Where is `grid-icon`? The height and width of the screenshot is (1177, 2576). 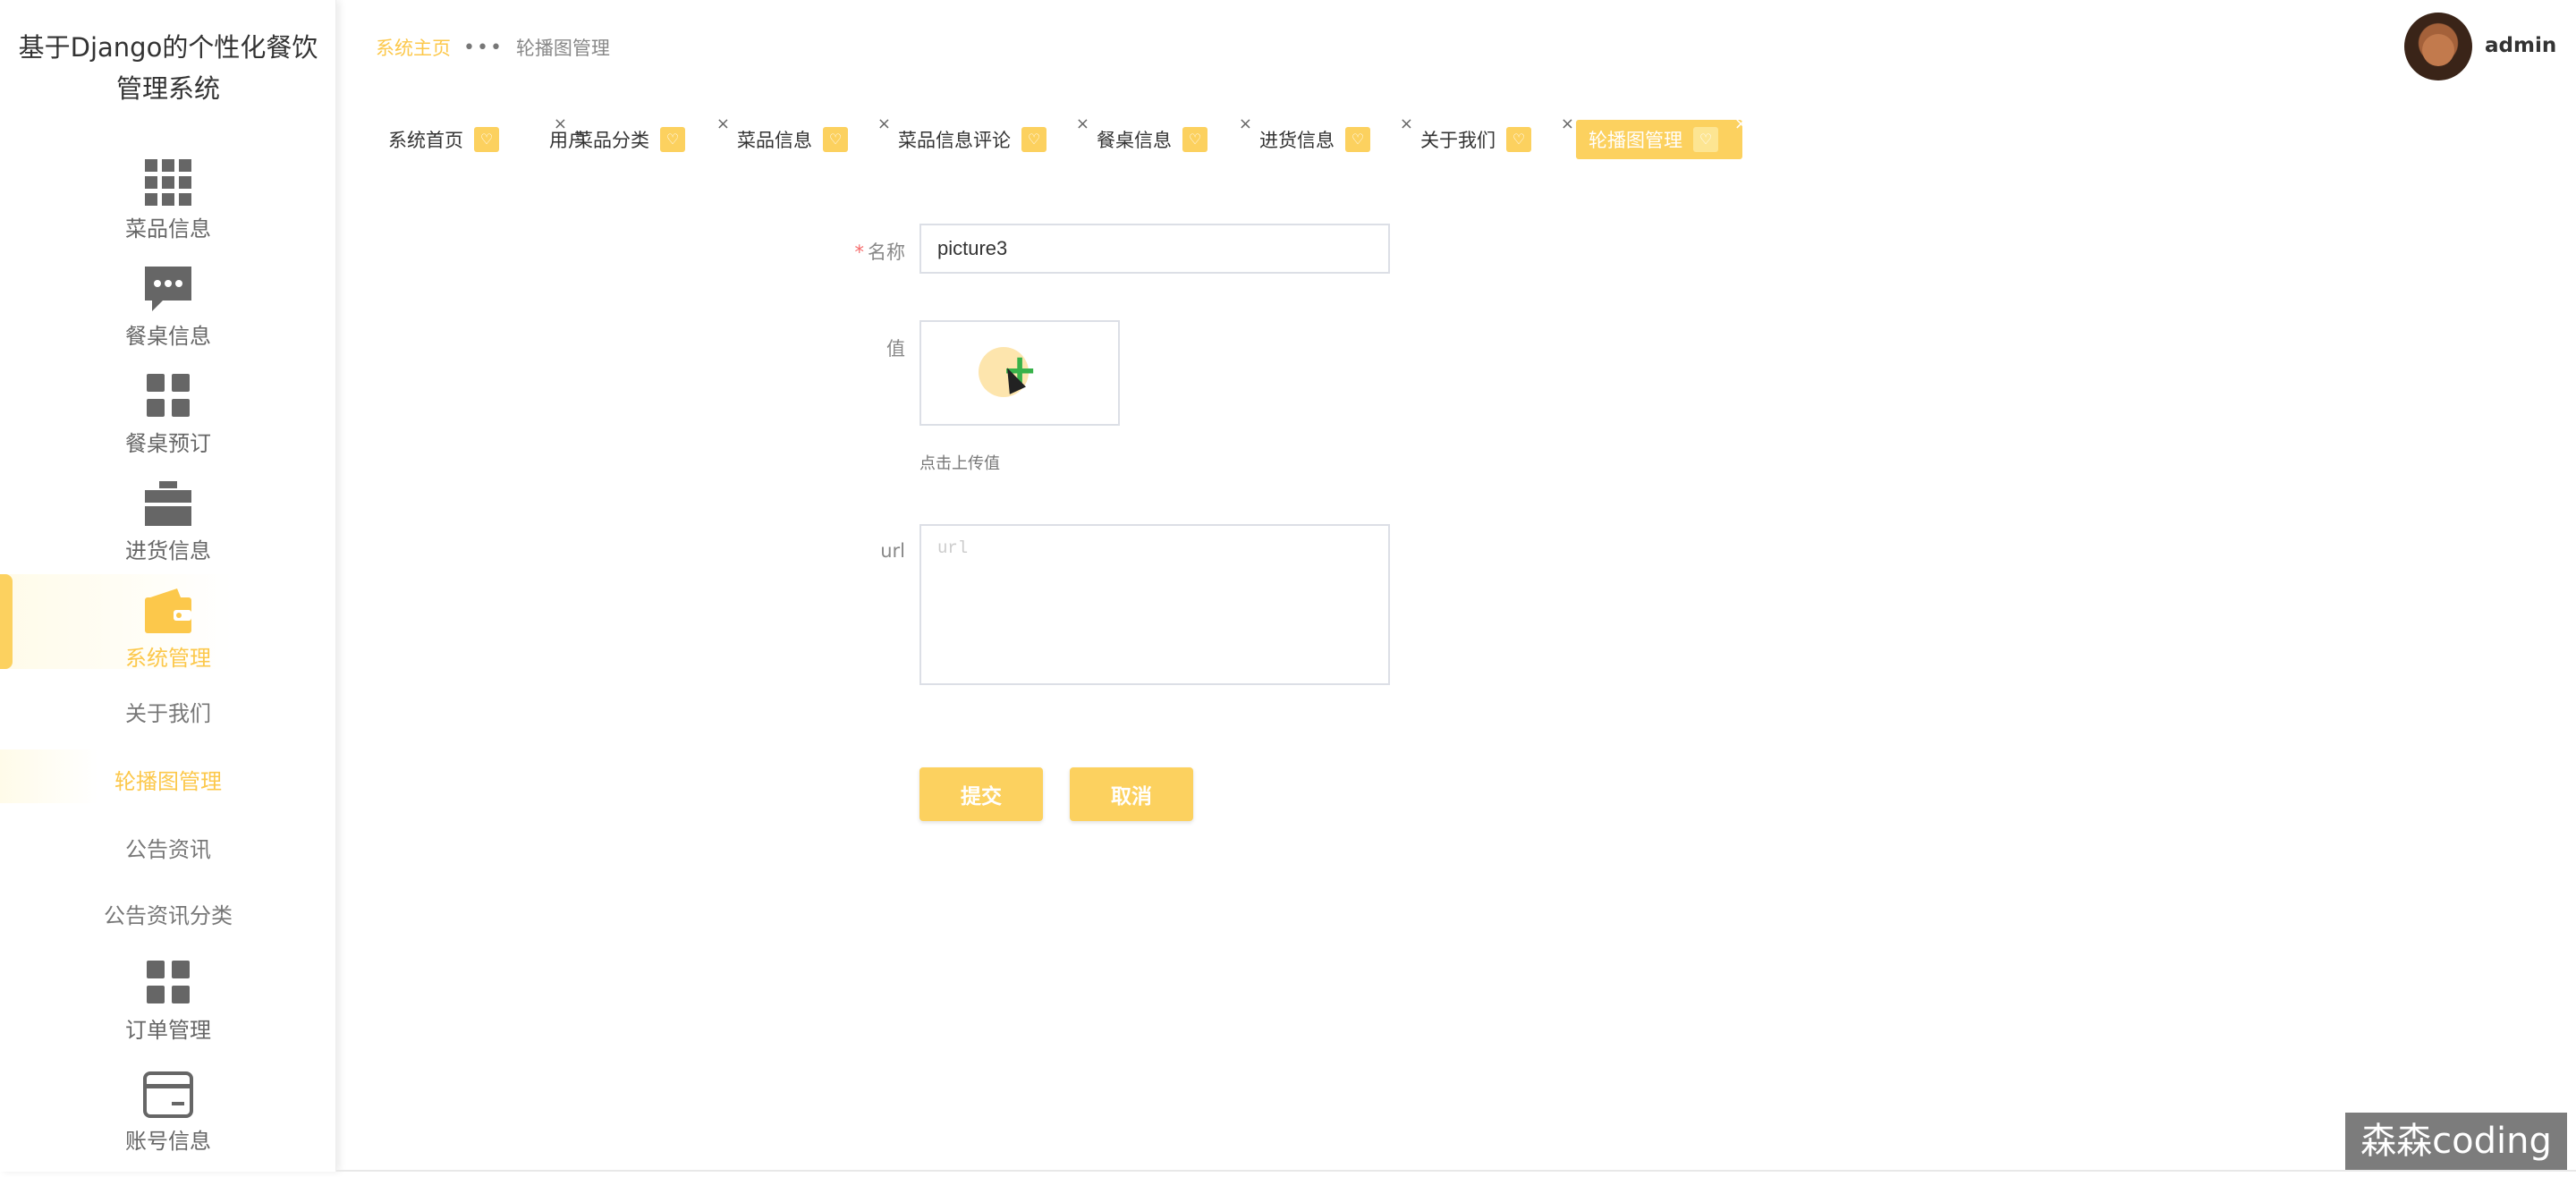 grid-icon is located at coordinates (168, 182).